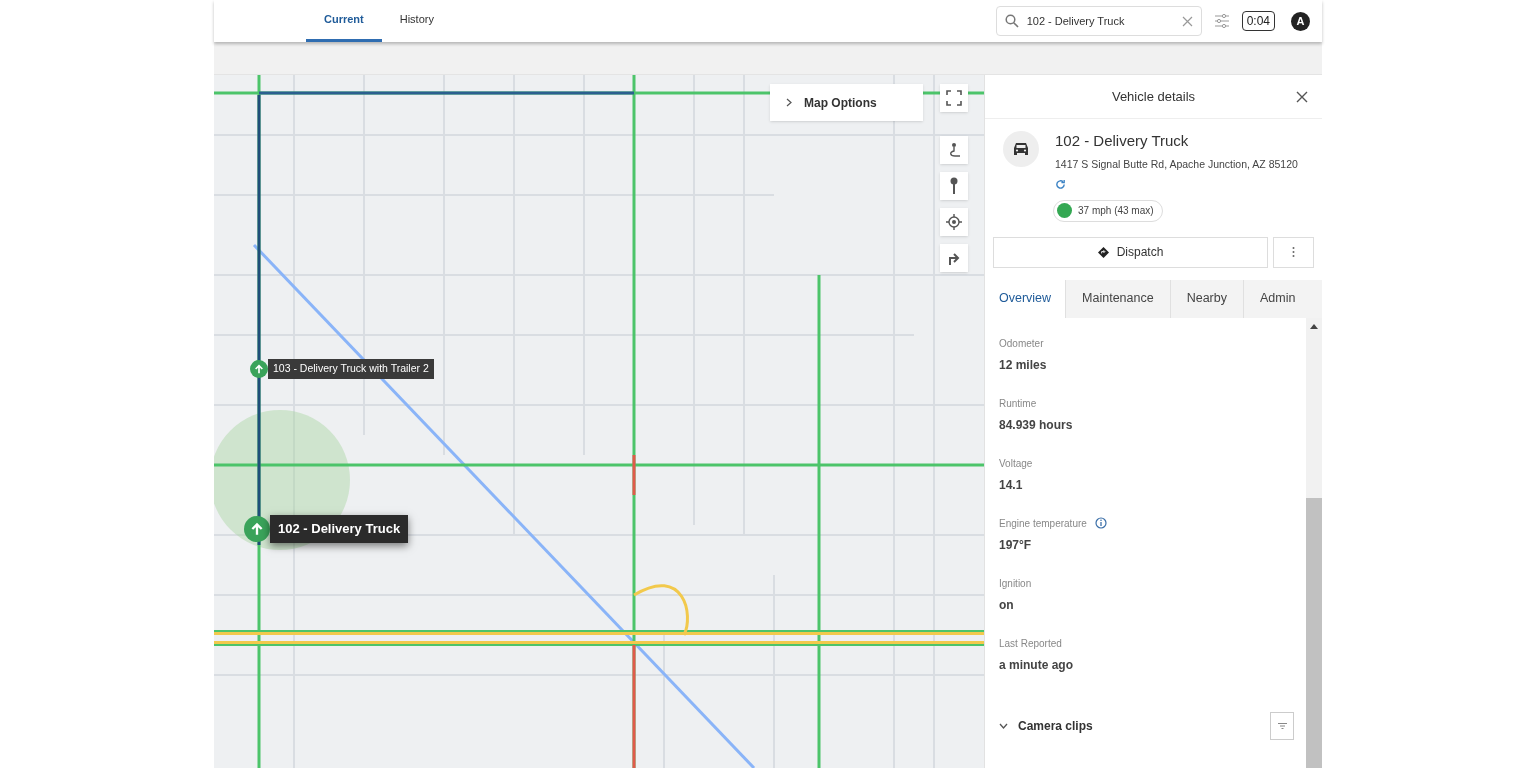 The height and width of the screenshot is (768, 1536). I want to click on chevron-down-icon, so click(1003, 725).